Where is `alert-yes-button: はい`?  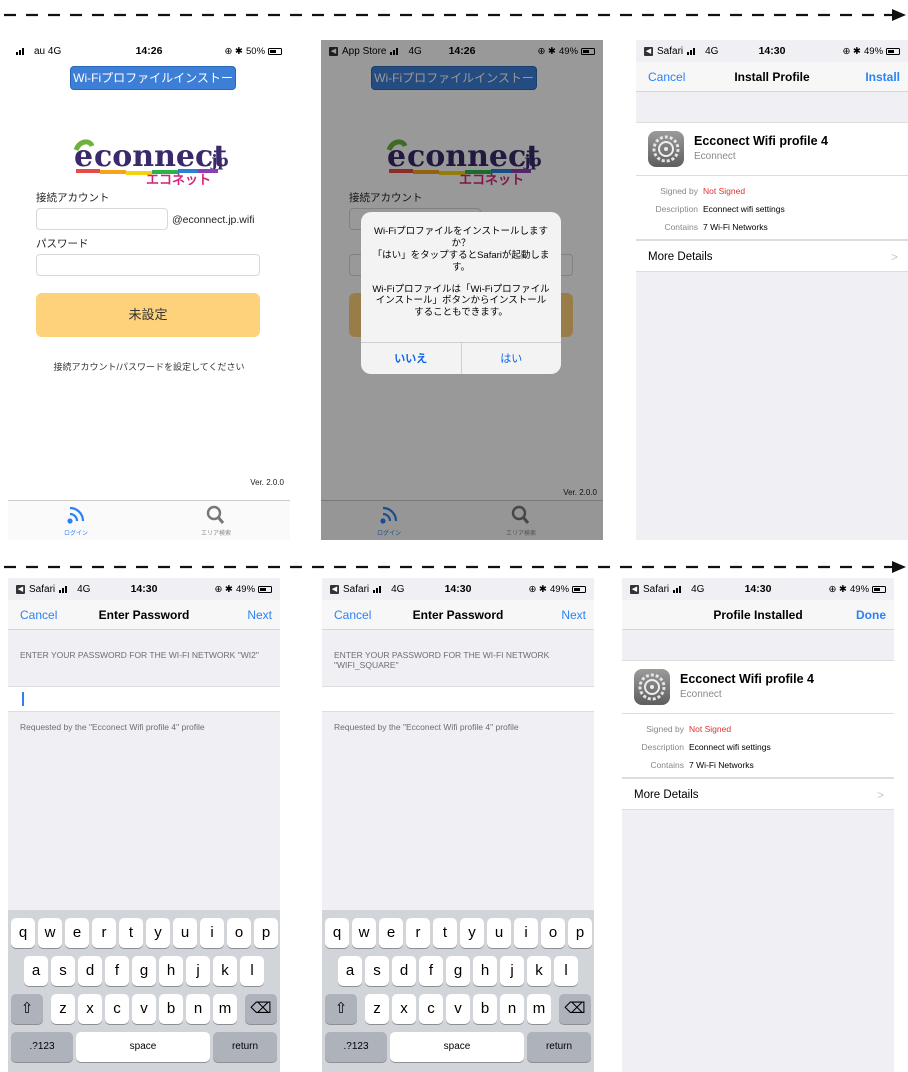
alert-yes-button: はい is located at coordinates (511, 358).